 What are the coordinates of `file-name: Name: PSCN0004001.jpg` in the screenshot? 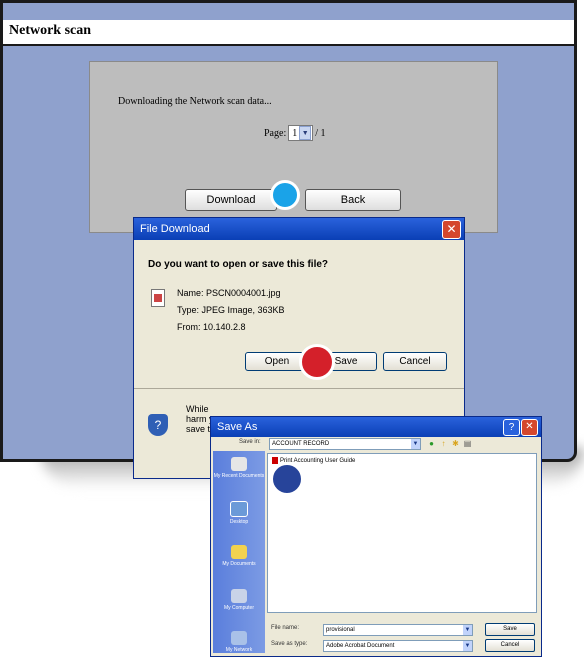 It's located at (229, 293).